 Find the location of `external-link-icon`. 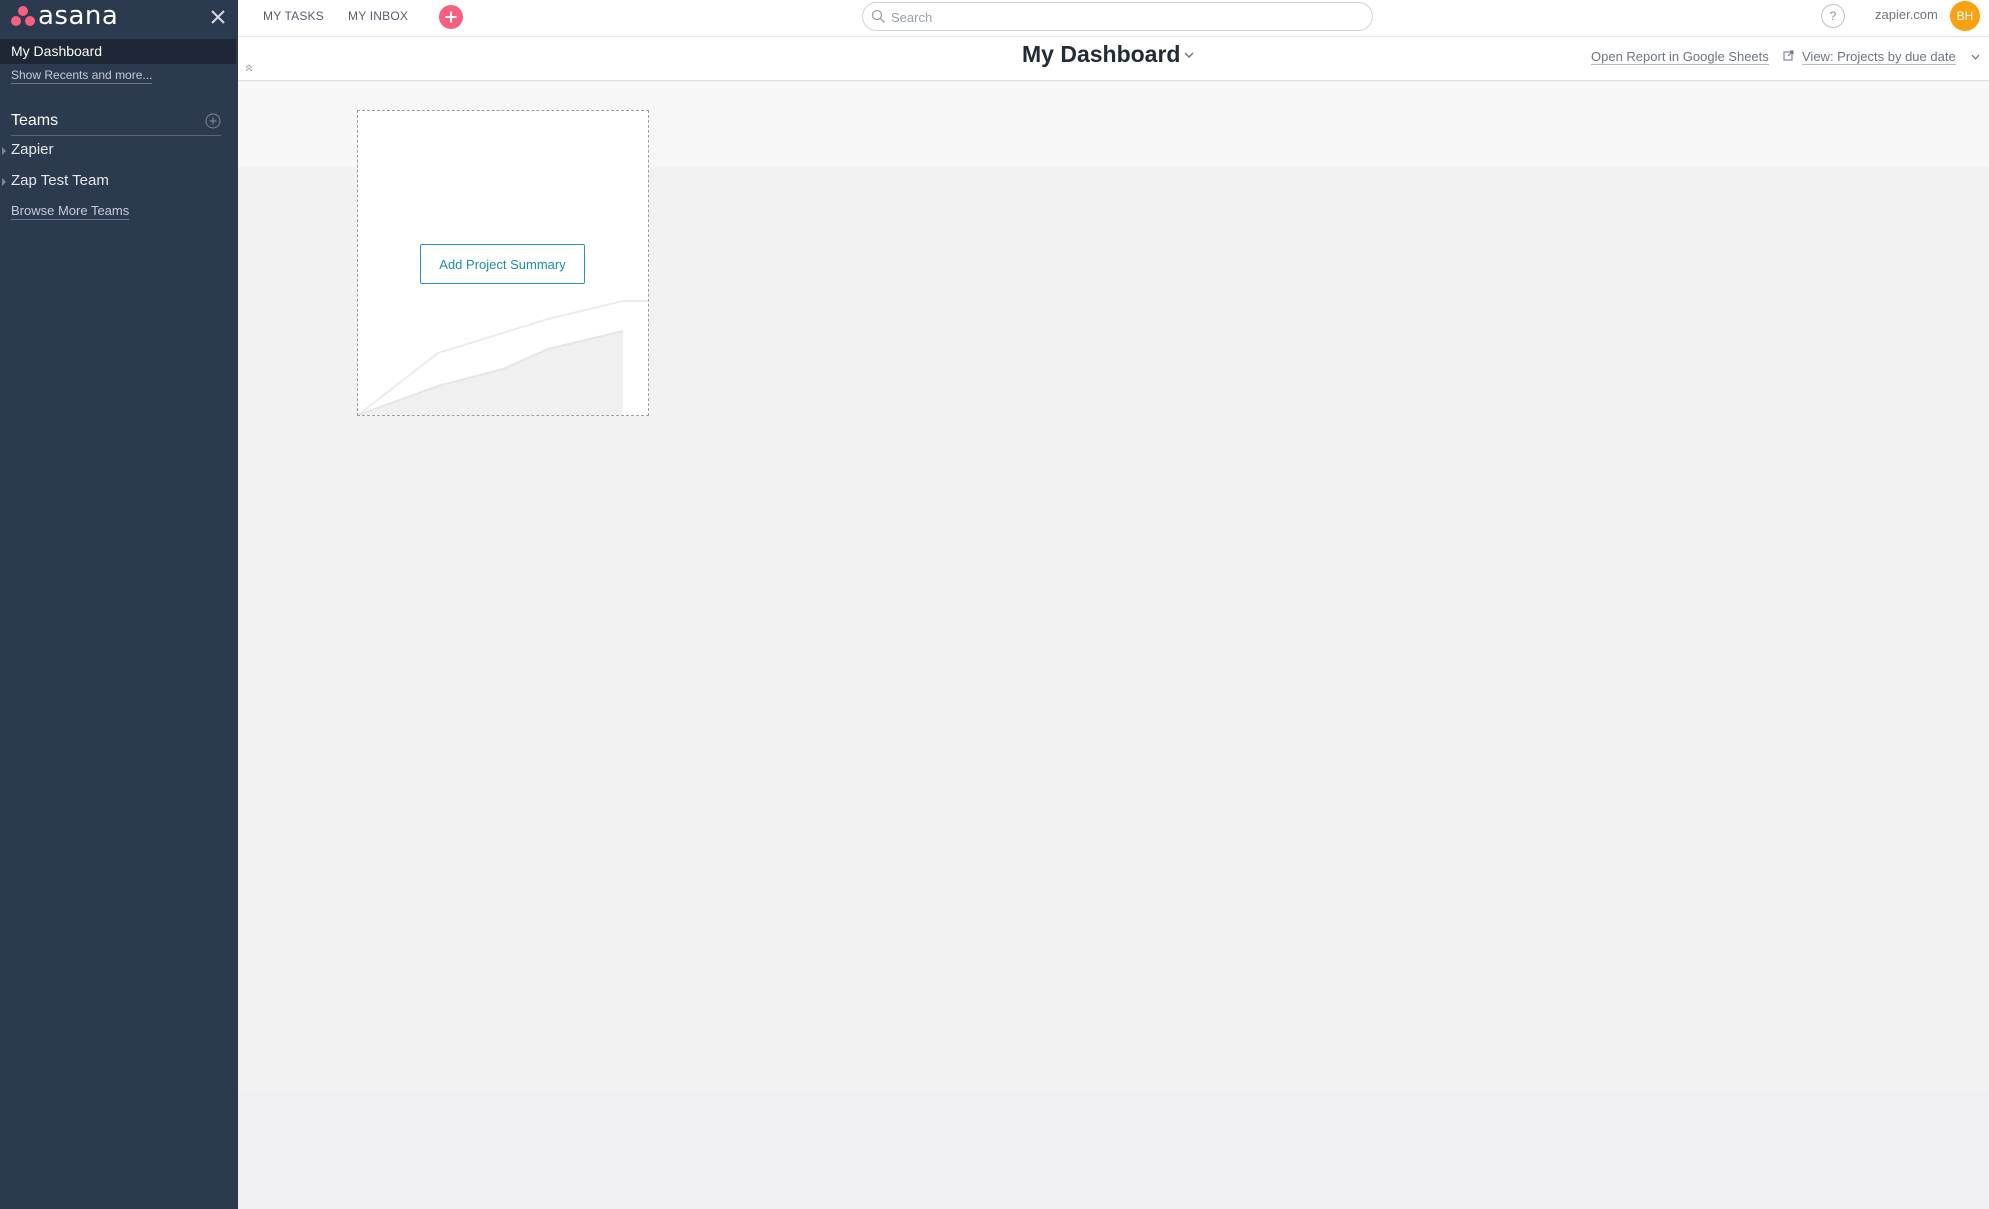

external-link-icon is located at coordinates (1788, 55).